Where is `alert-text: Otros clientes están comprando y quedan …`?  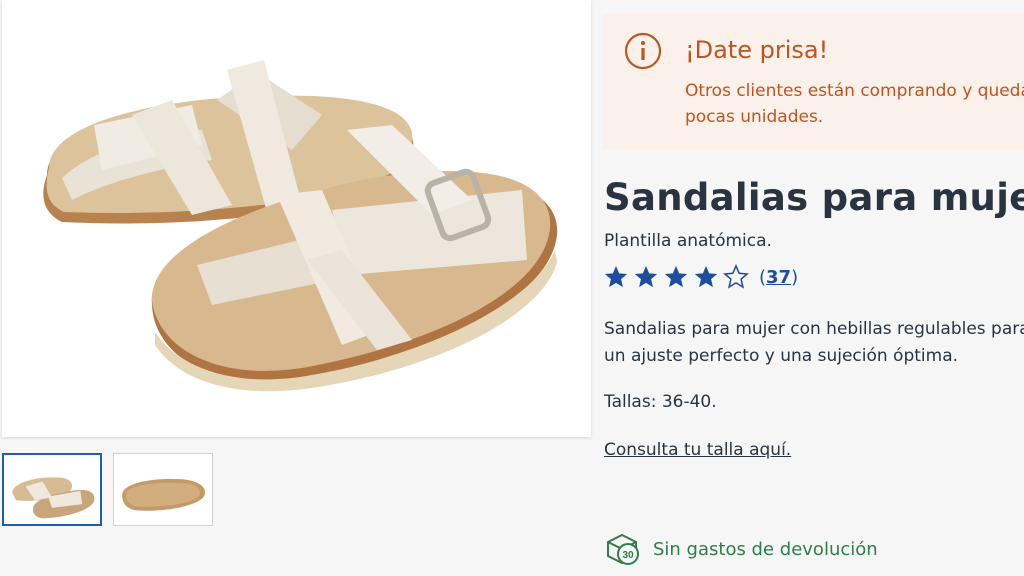
alert-text: Otros clientes están comprando y quedan … is located at coordinates (854, 104).